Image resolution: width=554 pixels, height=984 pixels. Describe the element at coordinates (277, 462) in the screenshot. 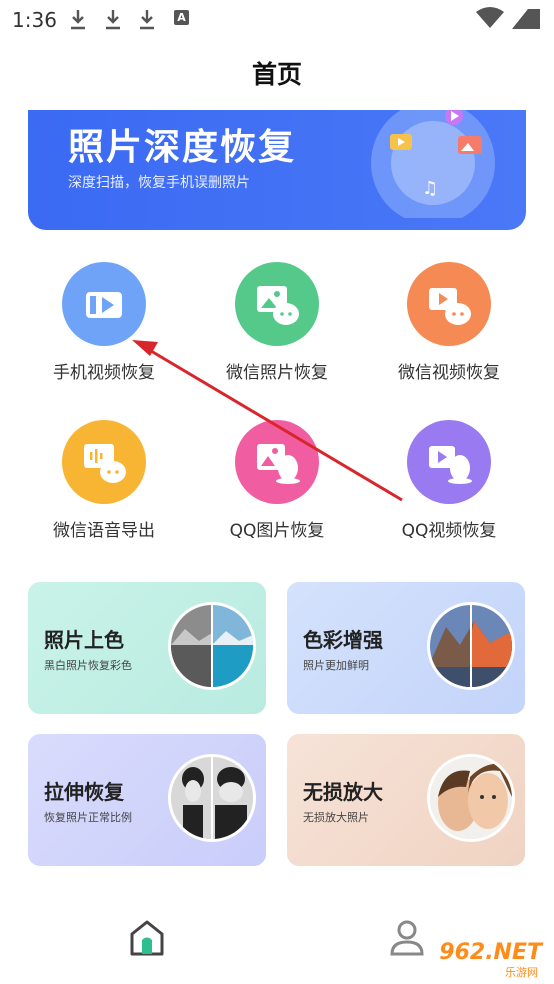

I see `qq-photo-icon` at that location.